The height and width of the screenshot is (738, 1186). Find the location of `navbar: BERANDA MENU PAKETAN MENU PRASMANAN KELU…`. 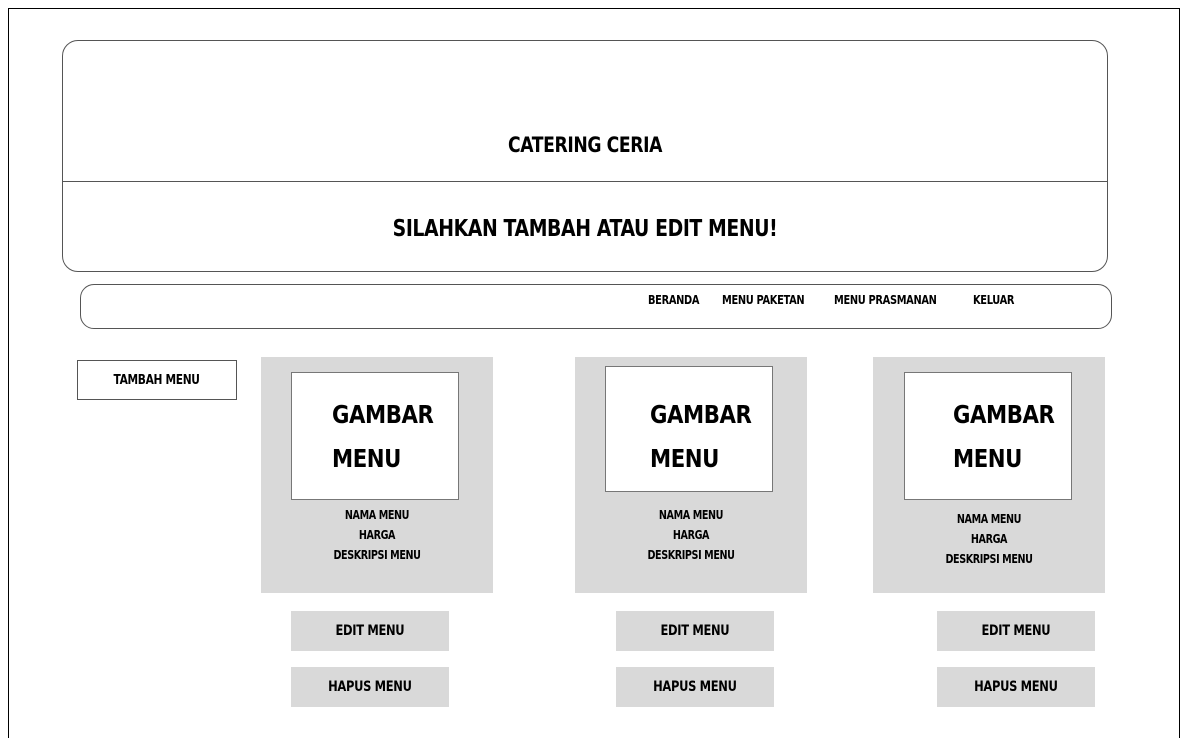

navbar: BERANDA MENU PAKETAN MENU PRASMANAN KELU… is located at coordinates (596, 306).